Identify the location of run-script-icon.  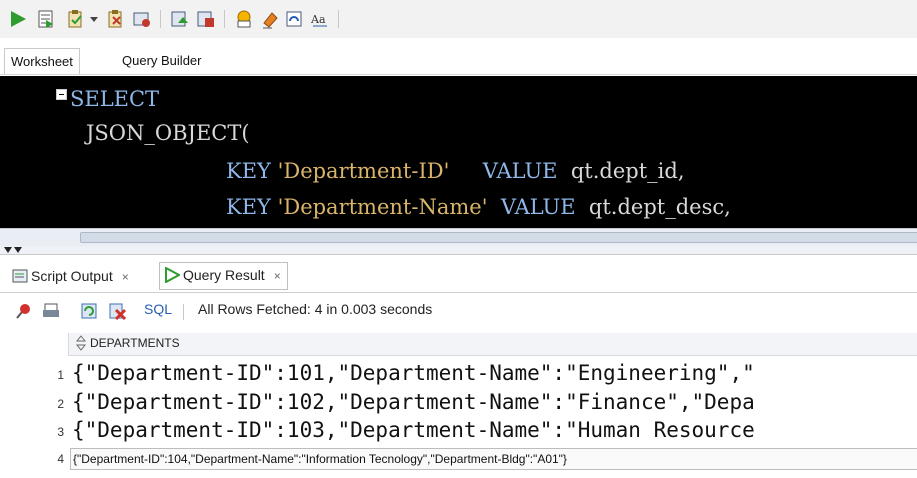
(46, 19).